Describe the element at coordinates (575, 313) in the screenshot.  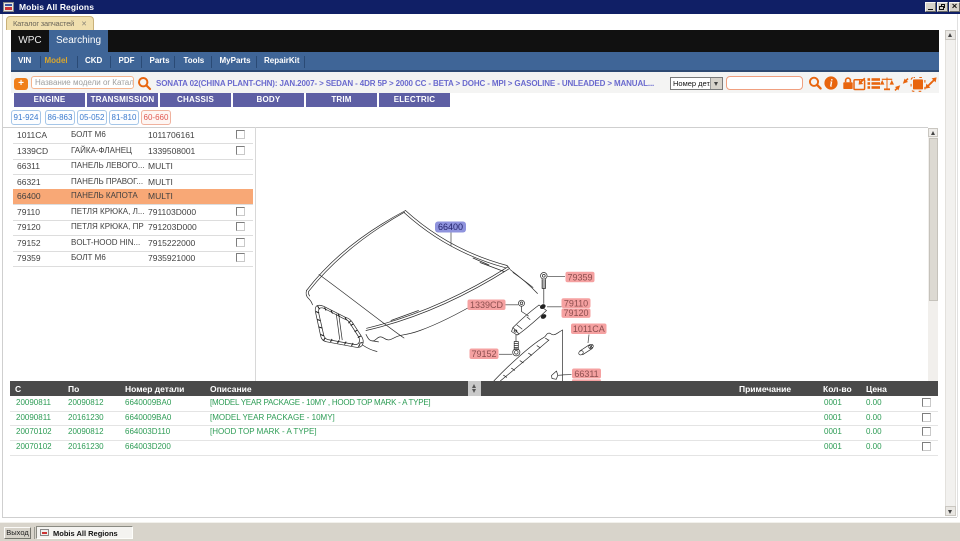
I see `svg-text: 79120` at that location.